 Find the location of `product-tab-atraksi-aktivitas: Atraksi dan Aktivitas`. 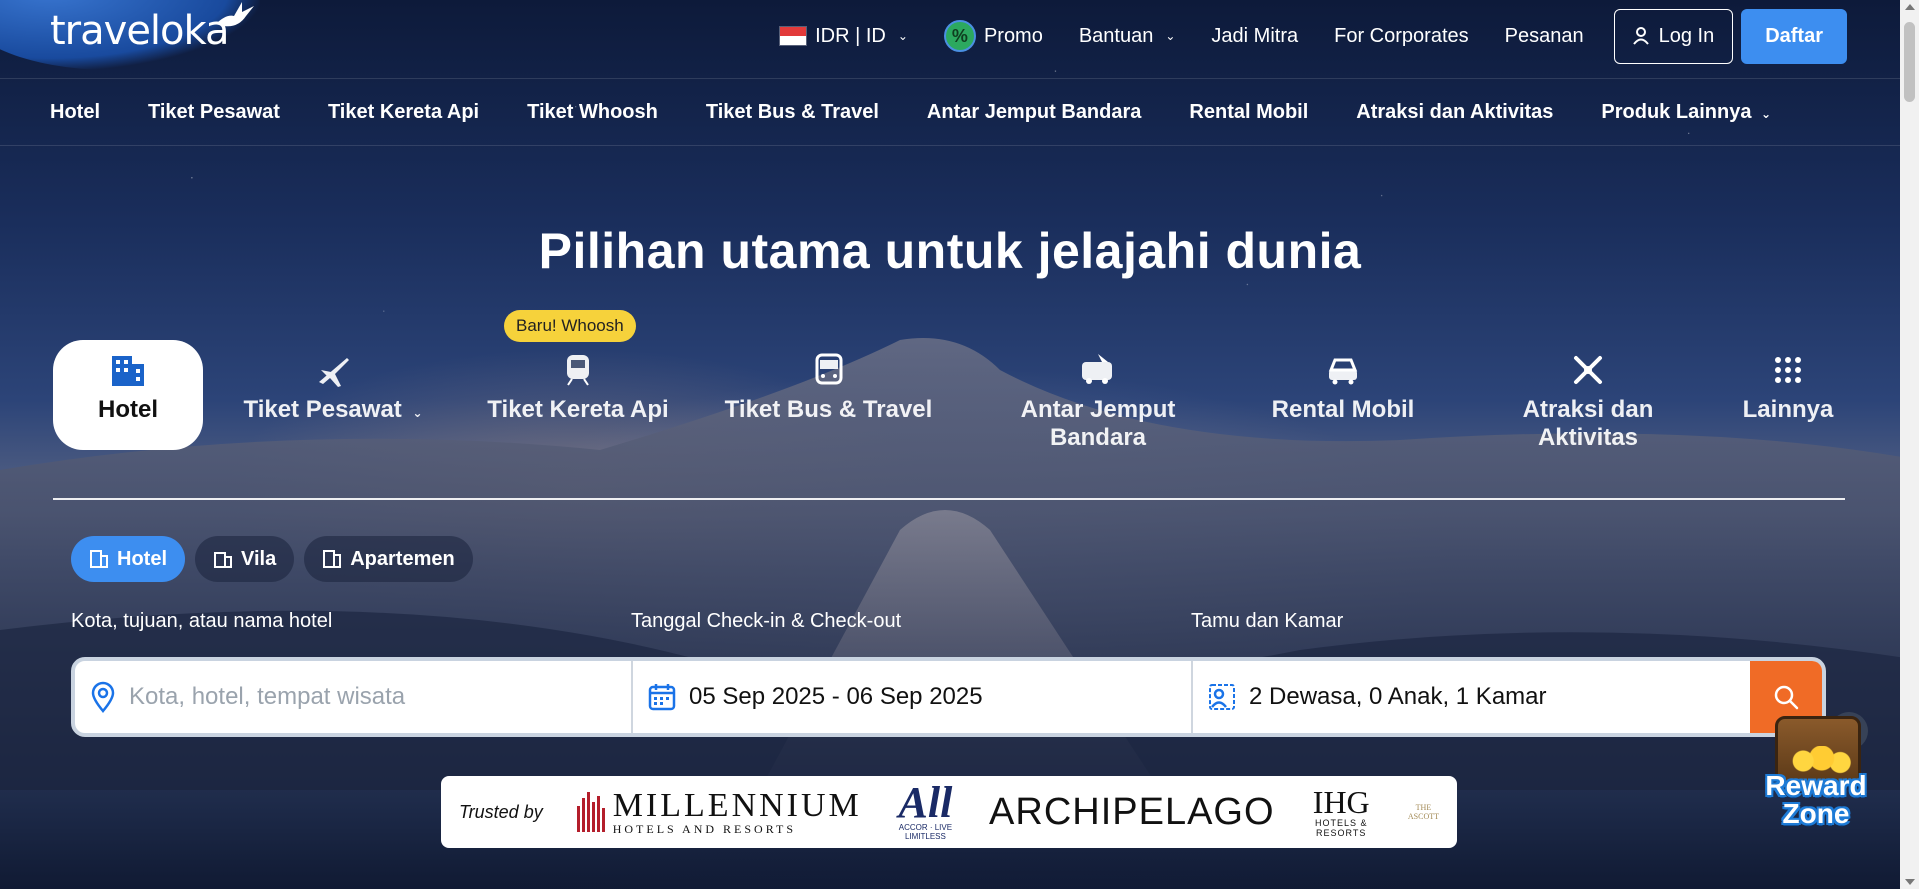

product-tab-atraksi-aktivitas: Atraksi dan Aktivitas is located at coordinates (1588, 396).